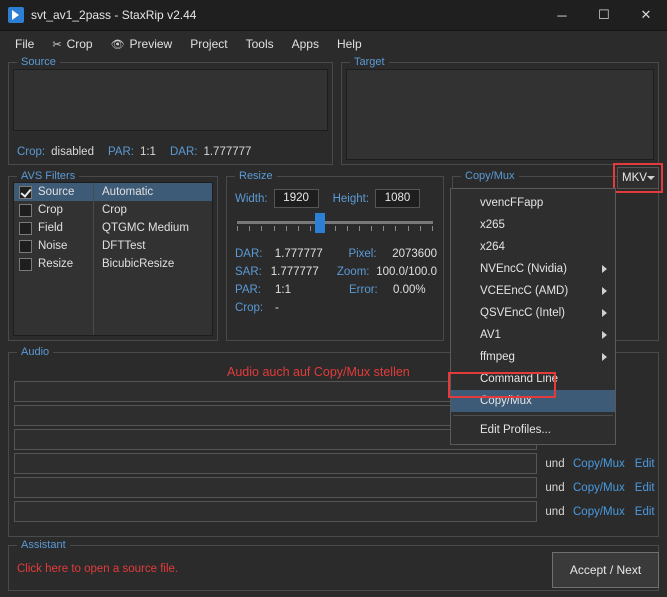 This screenshot has height=597, width=667. Describe the element at coordinates (336, 254) in the screenshot. I see `resize-info-row-dar: DAR: 1.777777 Pixel: 2073600` at that location.